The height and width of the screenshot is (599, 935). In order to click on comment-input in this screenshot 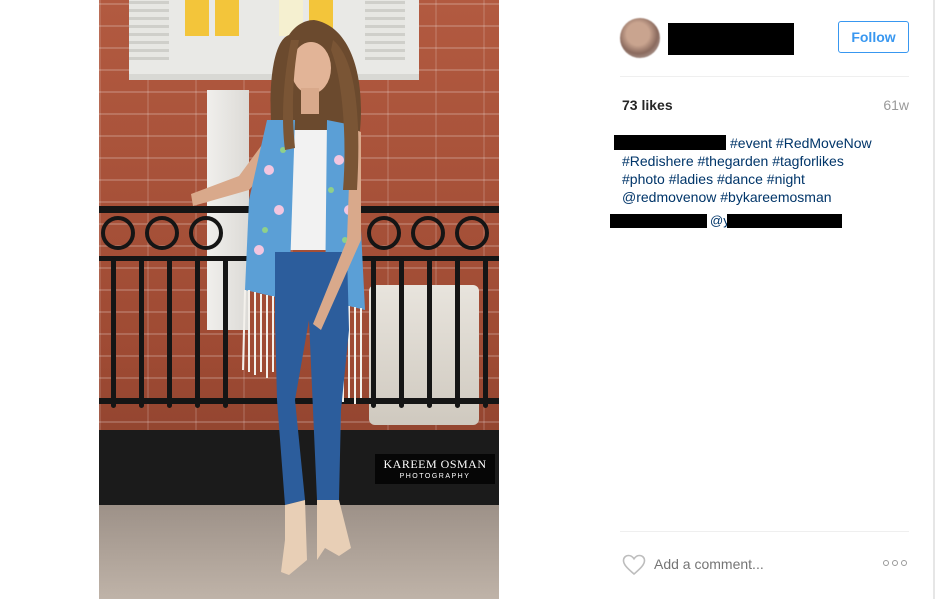, I will do `click(754, 564)`.